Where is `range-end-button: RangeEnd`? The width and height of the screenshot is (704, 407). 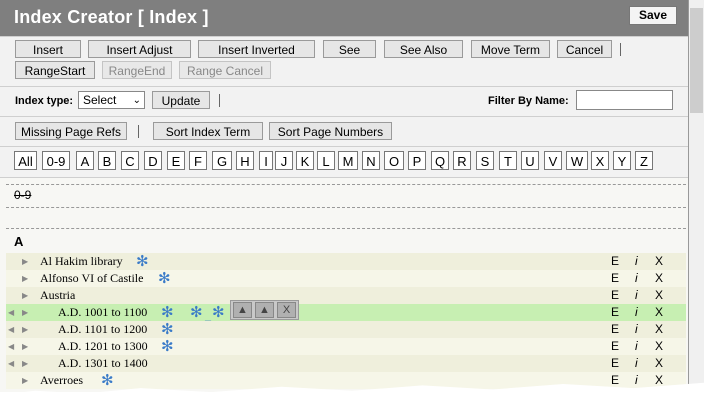 range-end-button: RangeEnd is located at coordinates (137, 70).